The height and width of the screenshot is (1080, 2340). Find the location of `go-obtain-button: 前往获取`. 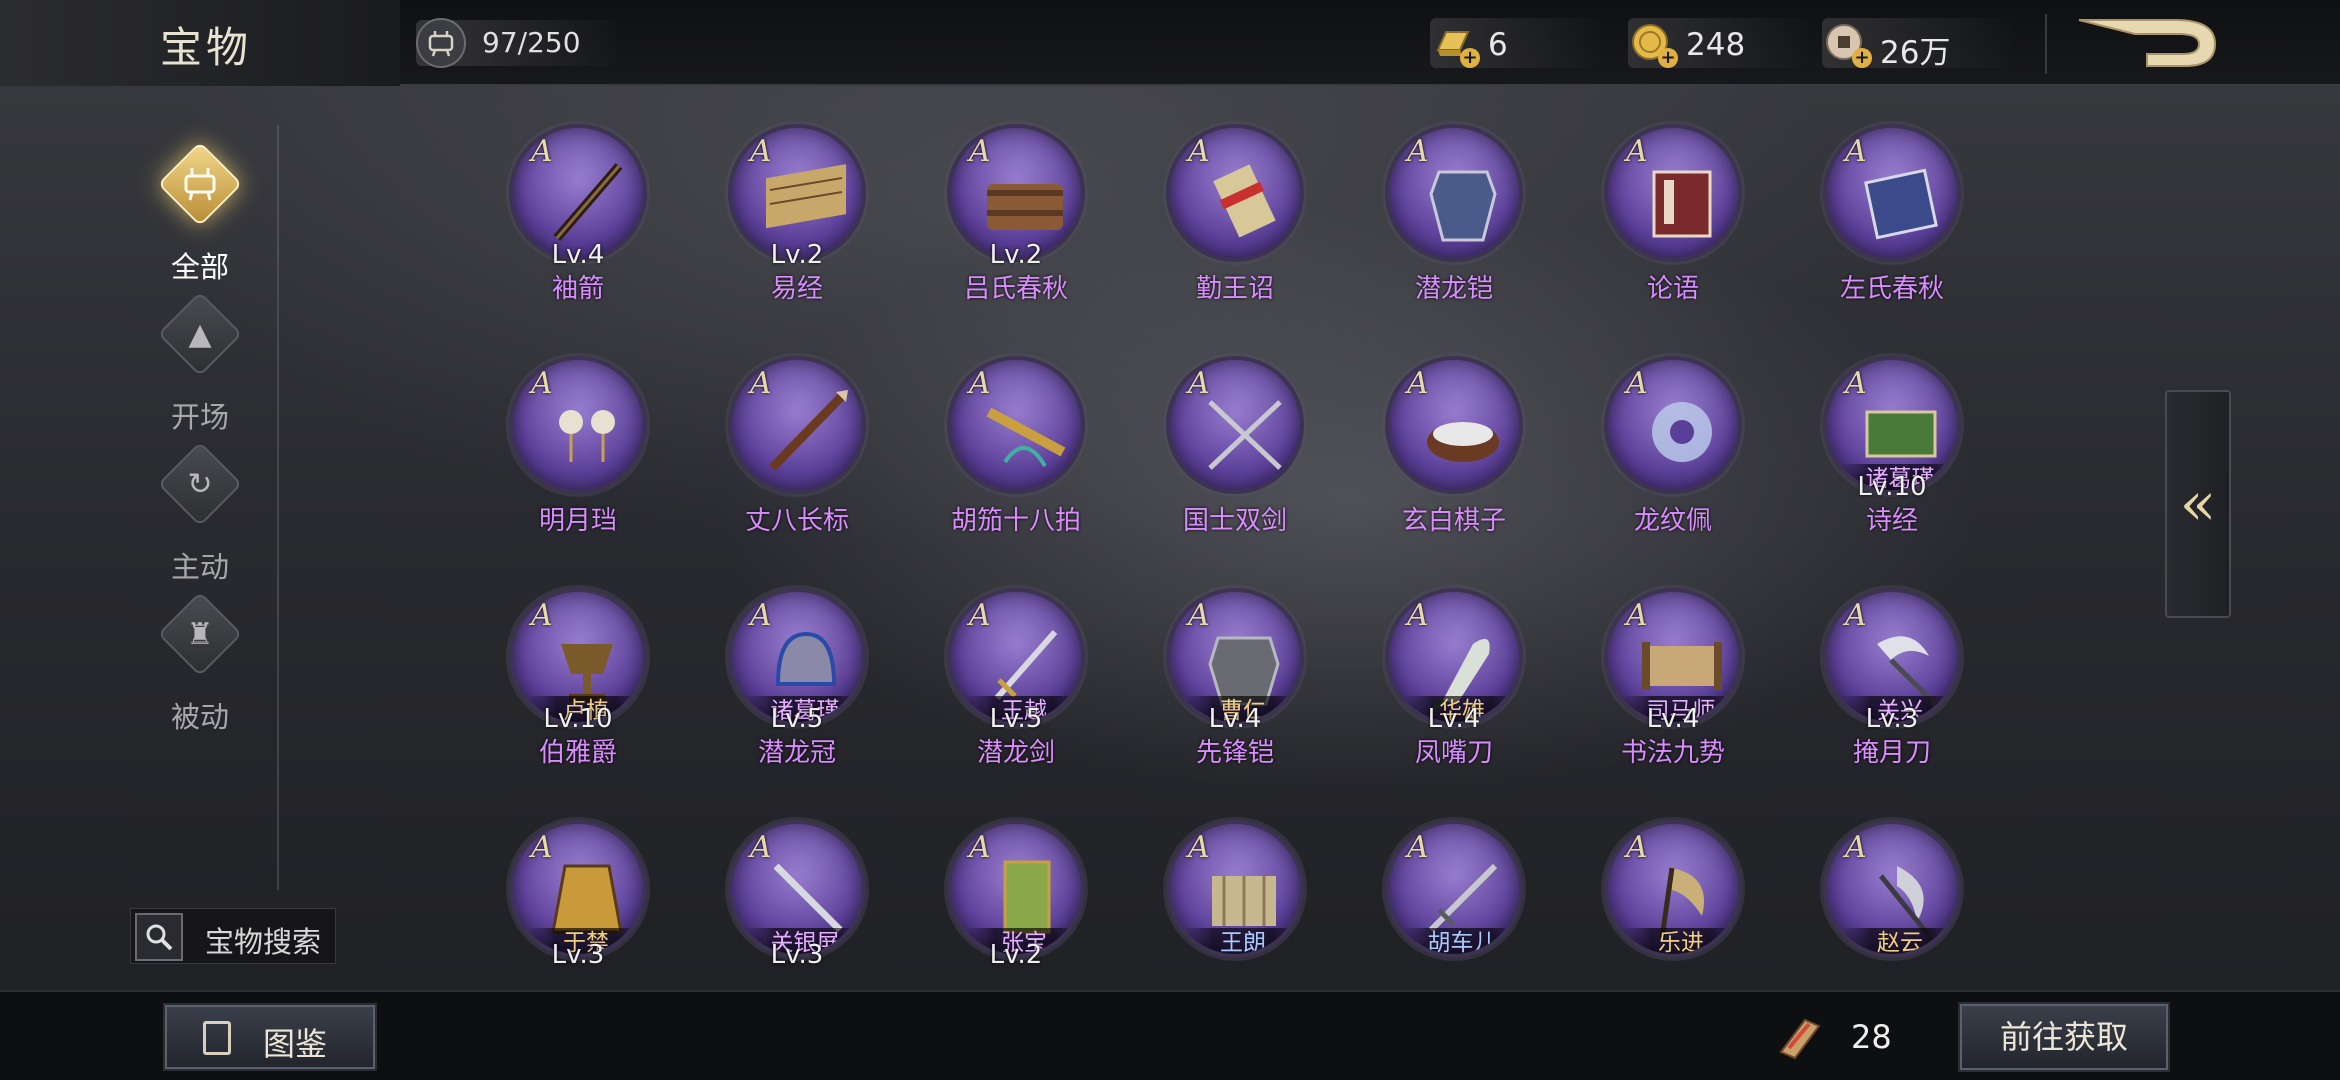

go-obtain-button: 前往获取 is located at coordinates (2064, 1037).